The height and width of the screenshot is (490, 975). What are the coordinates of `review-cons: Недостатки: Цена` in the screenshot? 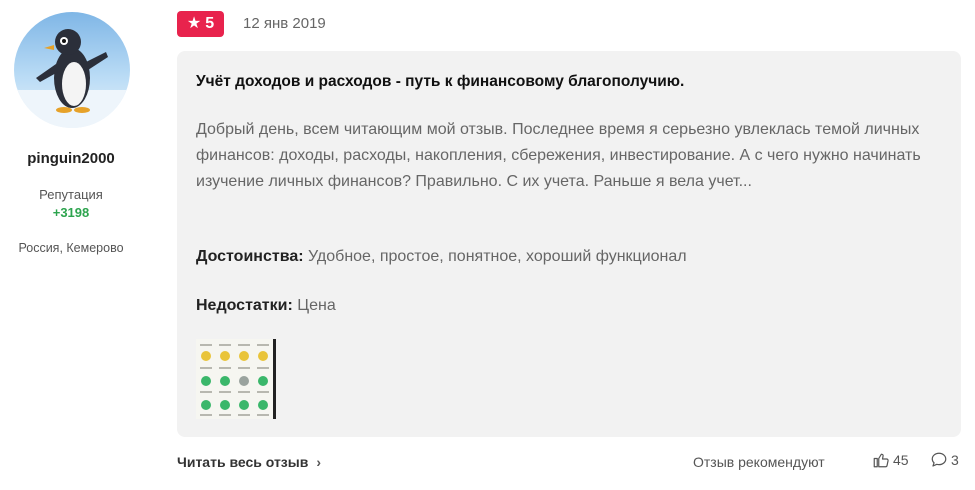 It's located at (266, 306).